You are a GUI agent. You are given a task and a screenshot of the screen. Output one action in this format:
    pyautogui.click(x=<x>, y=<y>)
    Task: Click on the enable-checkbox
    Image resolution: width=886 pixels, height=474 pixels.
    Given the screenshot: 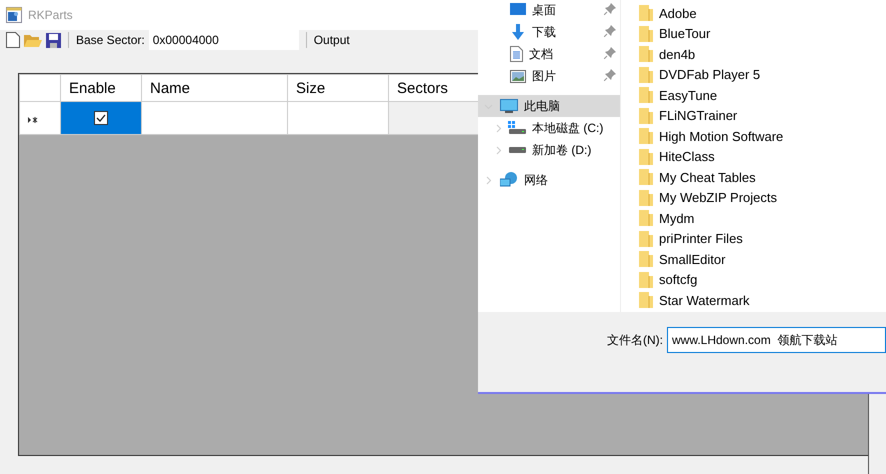 What is the action you would take?
    pyautogui.click(x=101, y=117)
    